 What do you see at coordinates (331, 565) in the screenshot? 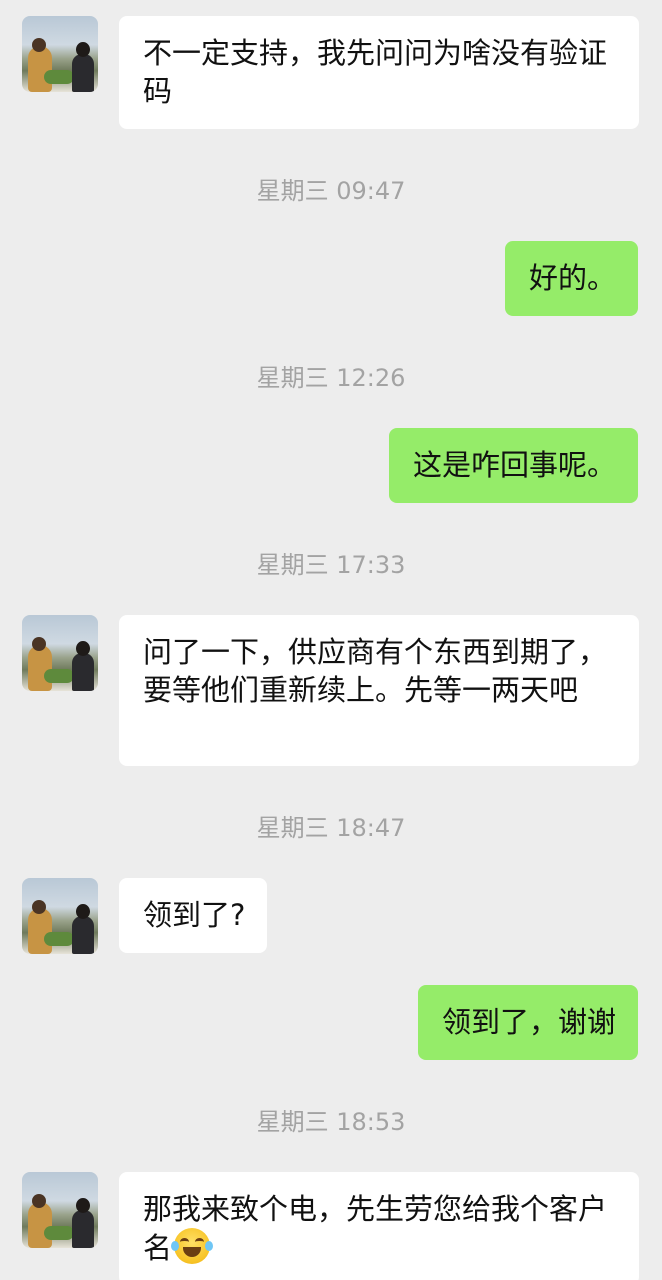
I see `message-timestamp: 星期三 17:33` at bounding box center [331, 565].